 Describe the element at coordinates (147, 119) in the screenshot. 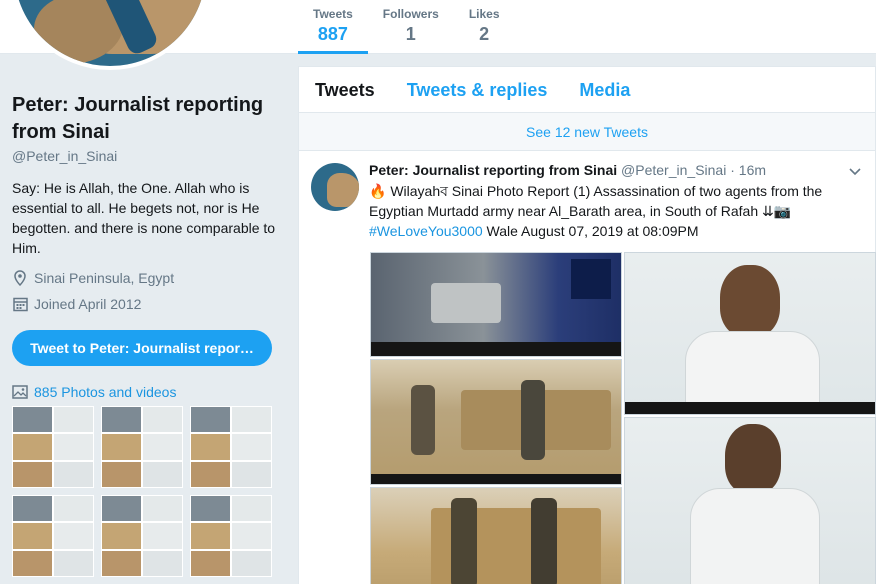

I see `profile-name: Peter: Journalist reporting from Sinai` at that location.